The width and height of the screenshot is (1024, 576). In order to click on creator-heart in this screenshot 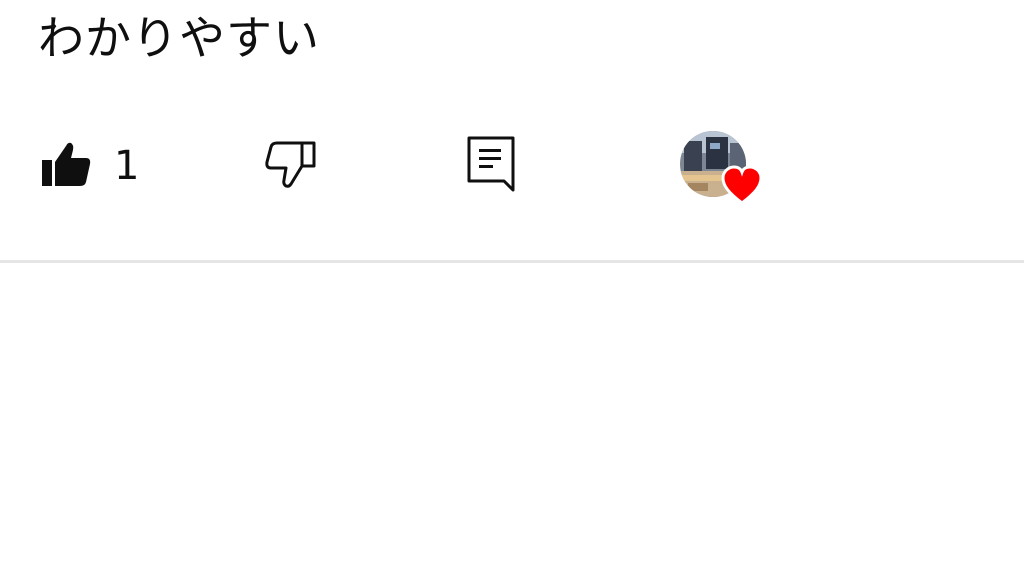, I will do `click(722, 170)`.